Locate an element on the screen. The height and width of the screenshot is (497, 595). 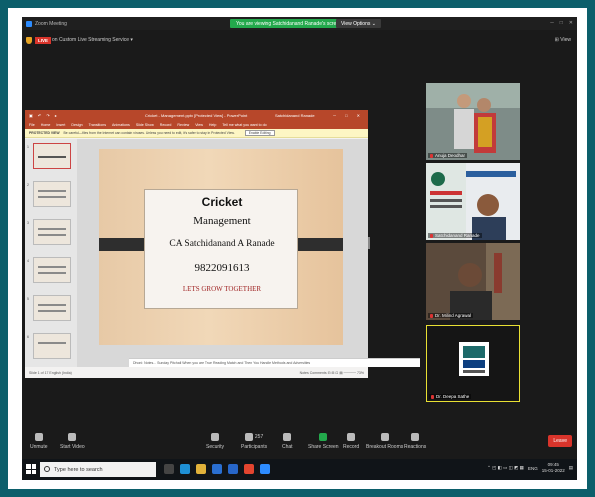
ribbon-tab: Transitions is located at coordinates (97, 125).